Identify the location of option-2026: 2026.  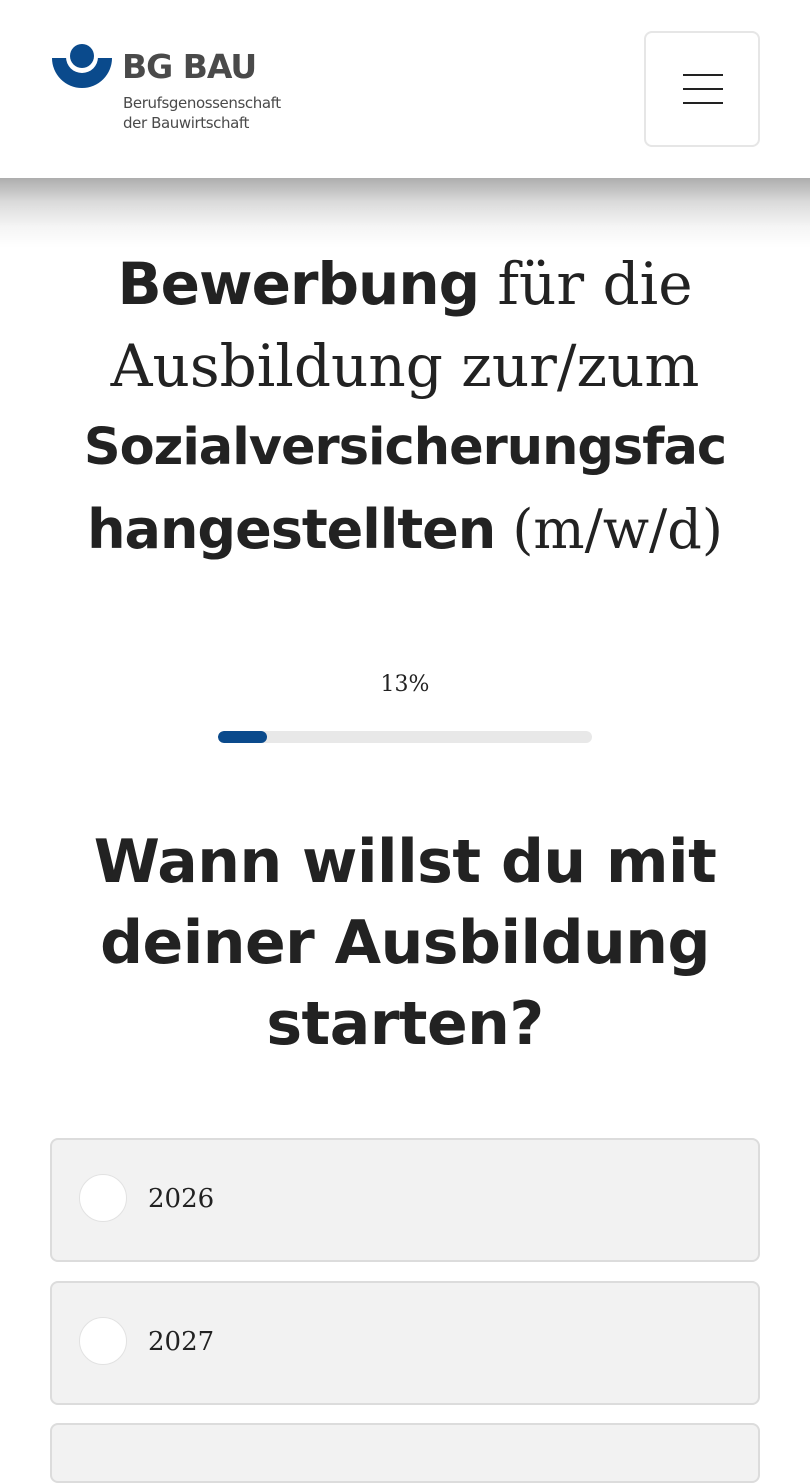
(405, 1200).